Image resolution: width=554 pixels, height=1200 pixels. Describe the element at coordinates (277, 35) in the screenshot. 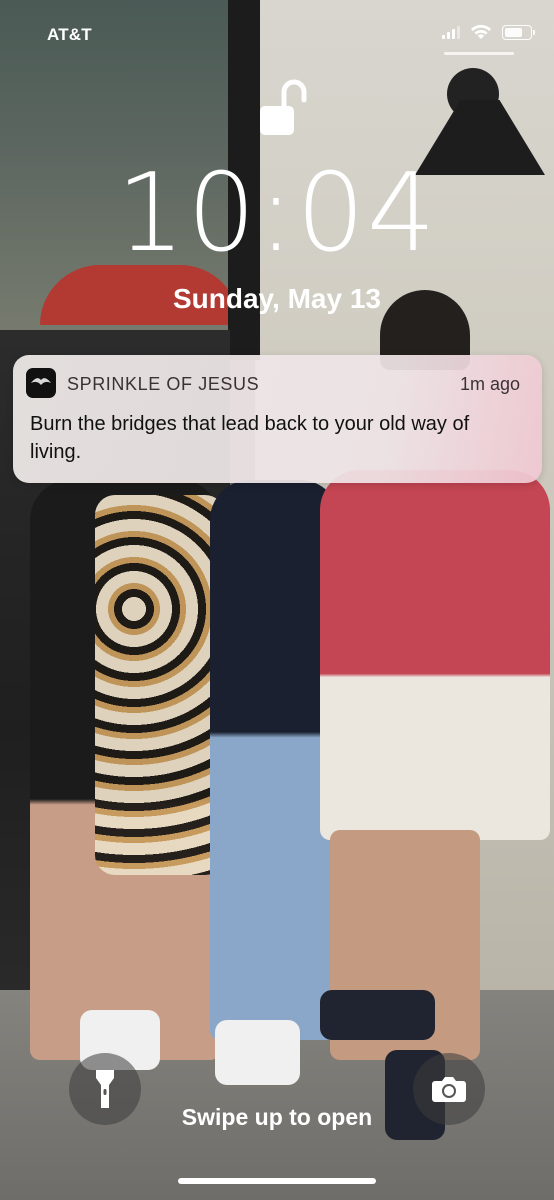

I see `status-bar: AT&T` at that location.